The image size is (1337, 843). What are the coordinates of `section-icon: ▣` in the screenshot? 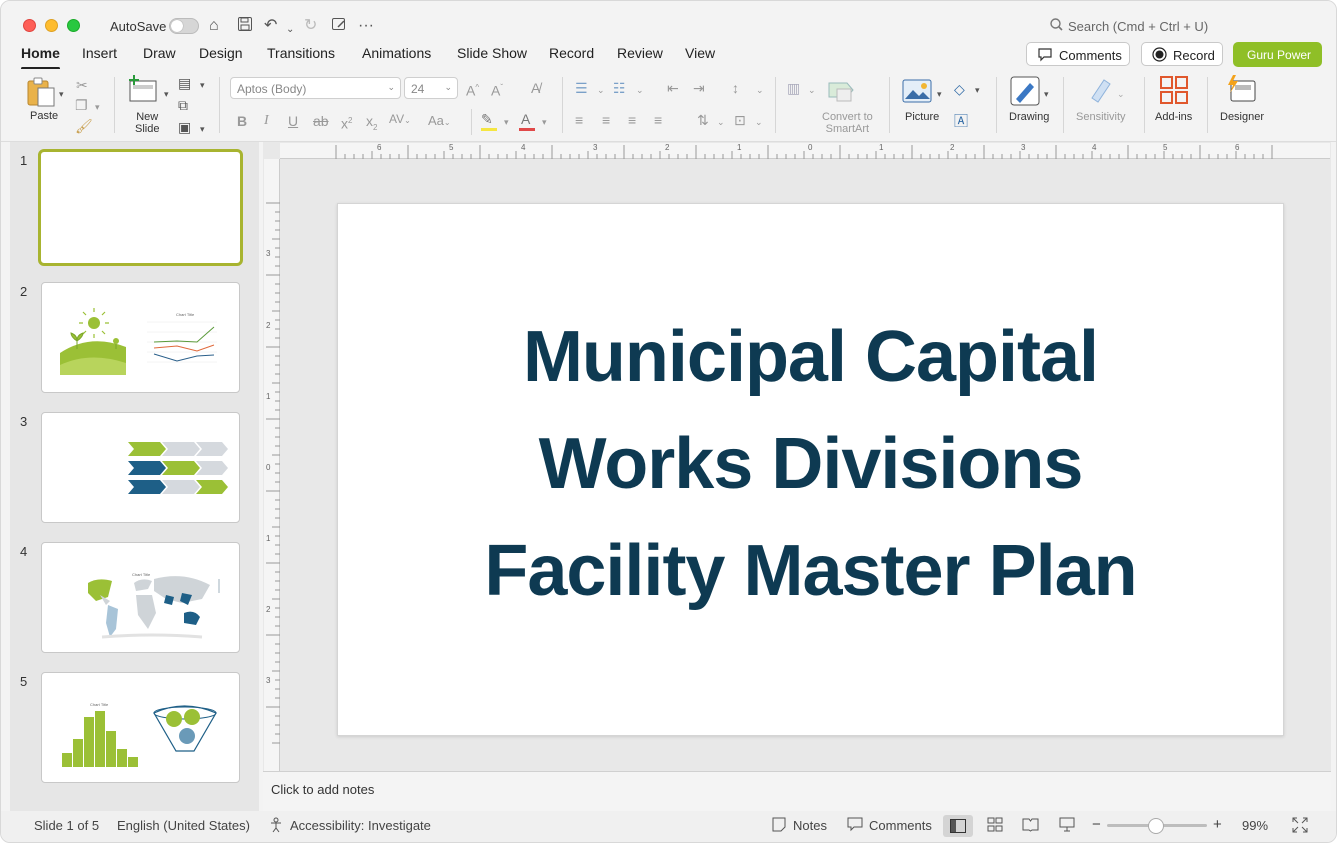 It's located at (184, 127).